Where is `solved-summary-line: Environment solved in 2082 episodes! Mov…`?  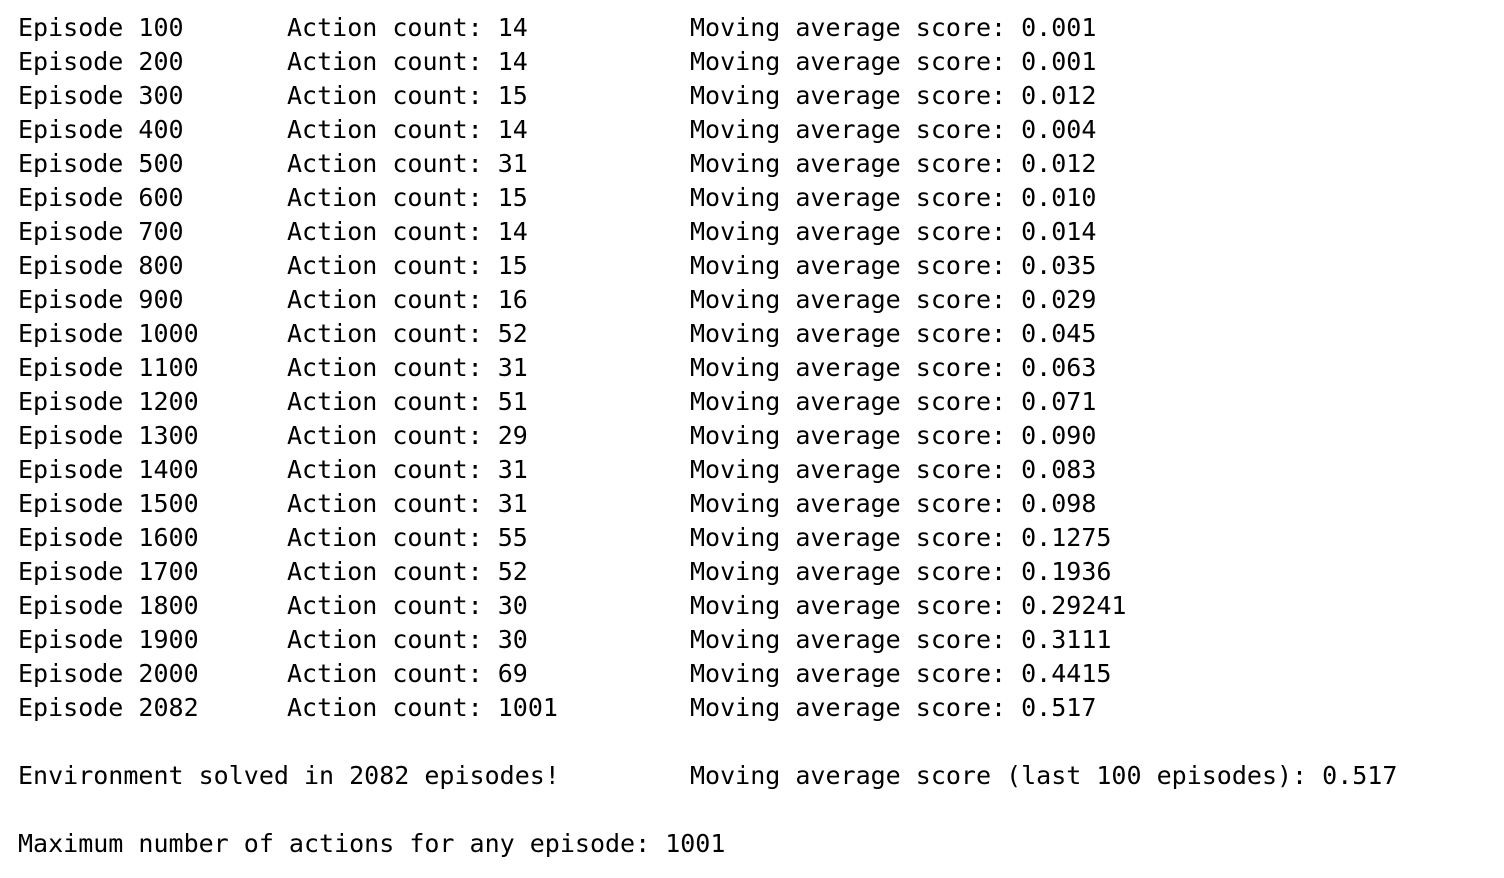
solved-summary-line: Environment solved in 2082 episodes! Mov… is located at coordinates (758, 776).